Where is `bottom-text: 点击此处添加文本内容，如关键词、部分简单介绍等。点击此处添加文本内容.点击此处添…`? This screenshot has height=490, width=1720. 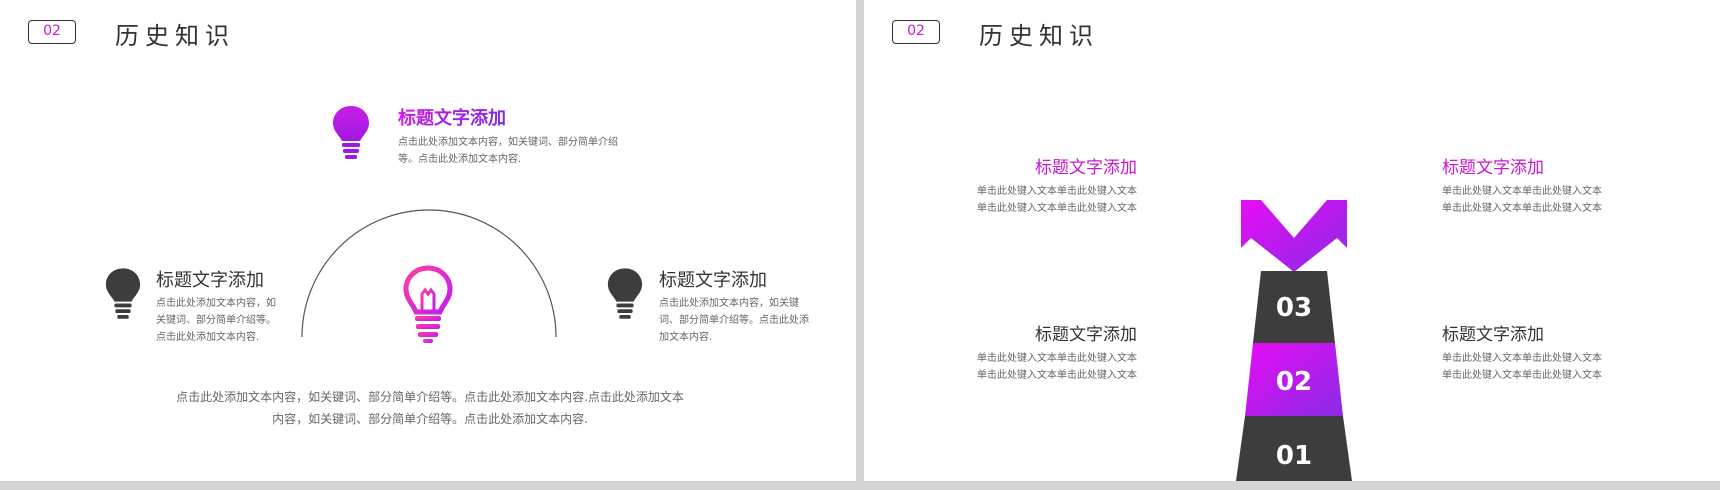 bottom-text: 点击此处添加文本内容，如关键词、部分简单介绍等。点击此处添加文本内容.点击此处添… is located at coordinates (430, 408).